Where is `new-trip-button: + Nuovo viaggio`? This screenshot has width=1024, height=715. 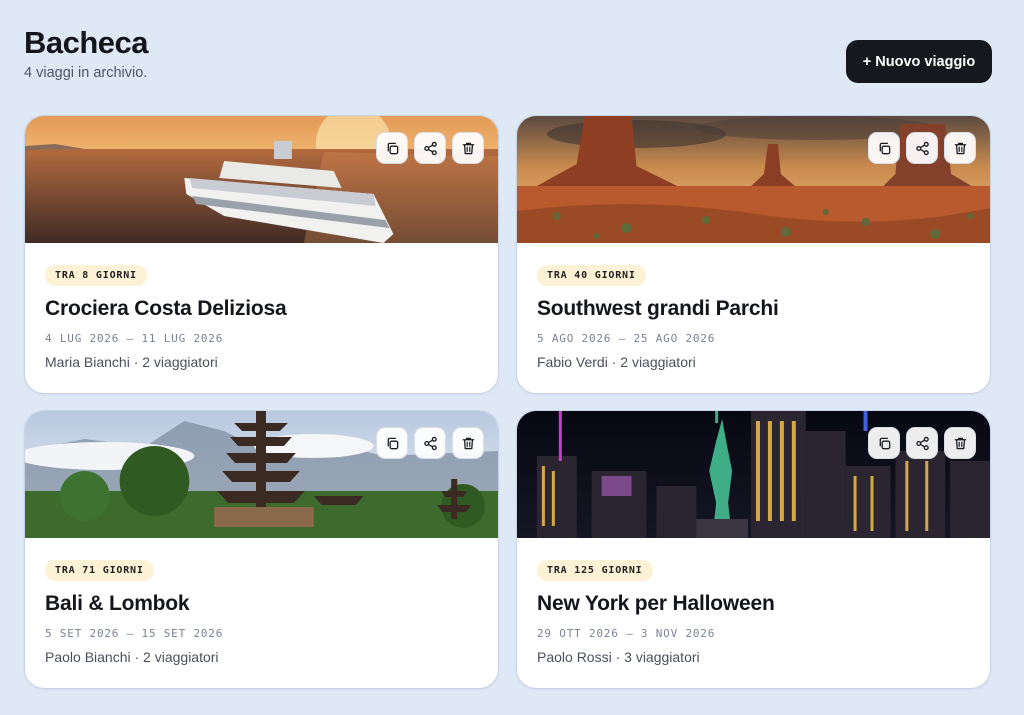 new-trip-button: + Nuovo viaggio is located at coordinates (919, 61).